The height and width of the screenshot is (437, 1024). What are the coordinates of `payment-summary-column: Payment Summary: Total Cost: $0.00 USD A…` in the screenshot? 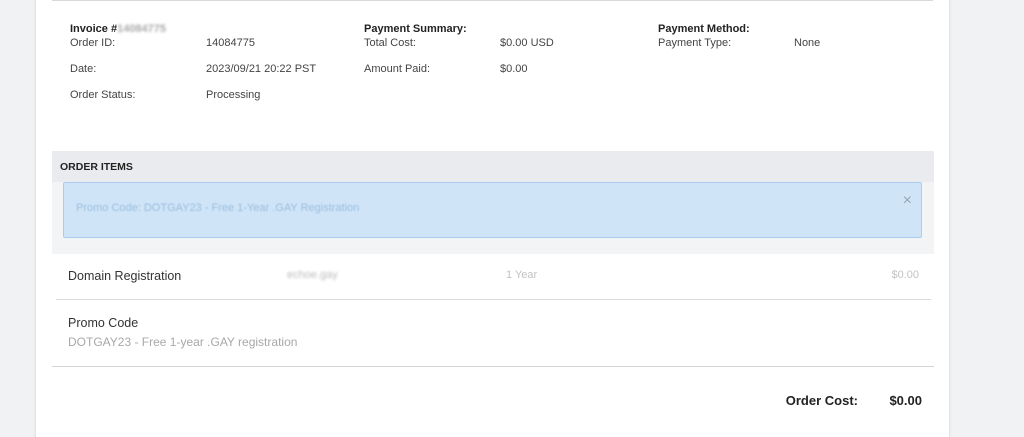 It's located at (459, 55).